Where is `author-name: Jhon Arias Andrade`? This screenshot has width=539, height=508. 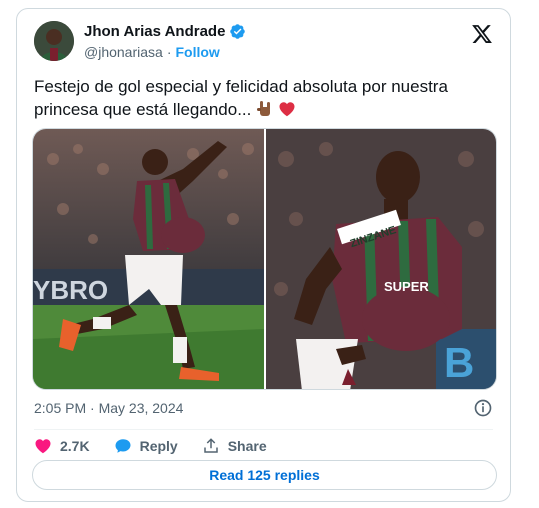 author-name: Jhon Arias Andrade is located at coordinates (154, 31).